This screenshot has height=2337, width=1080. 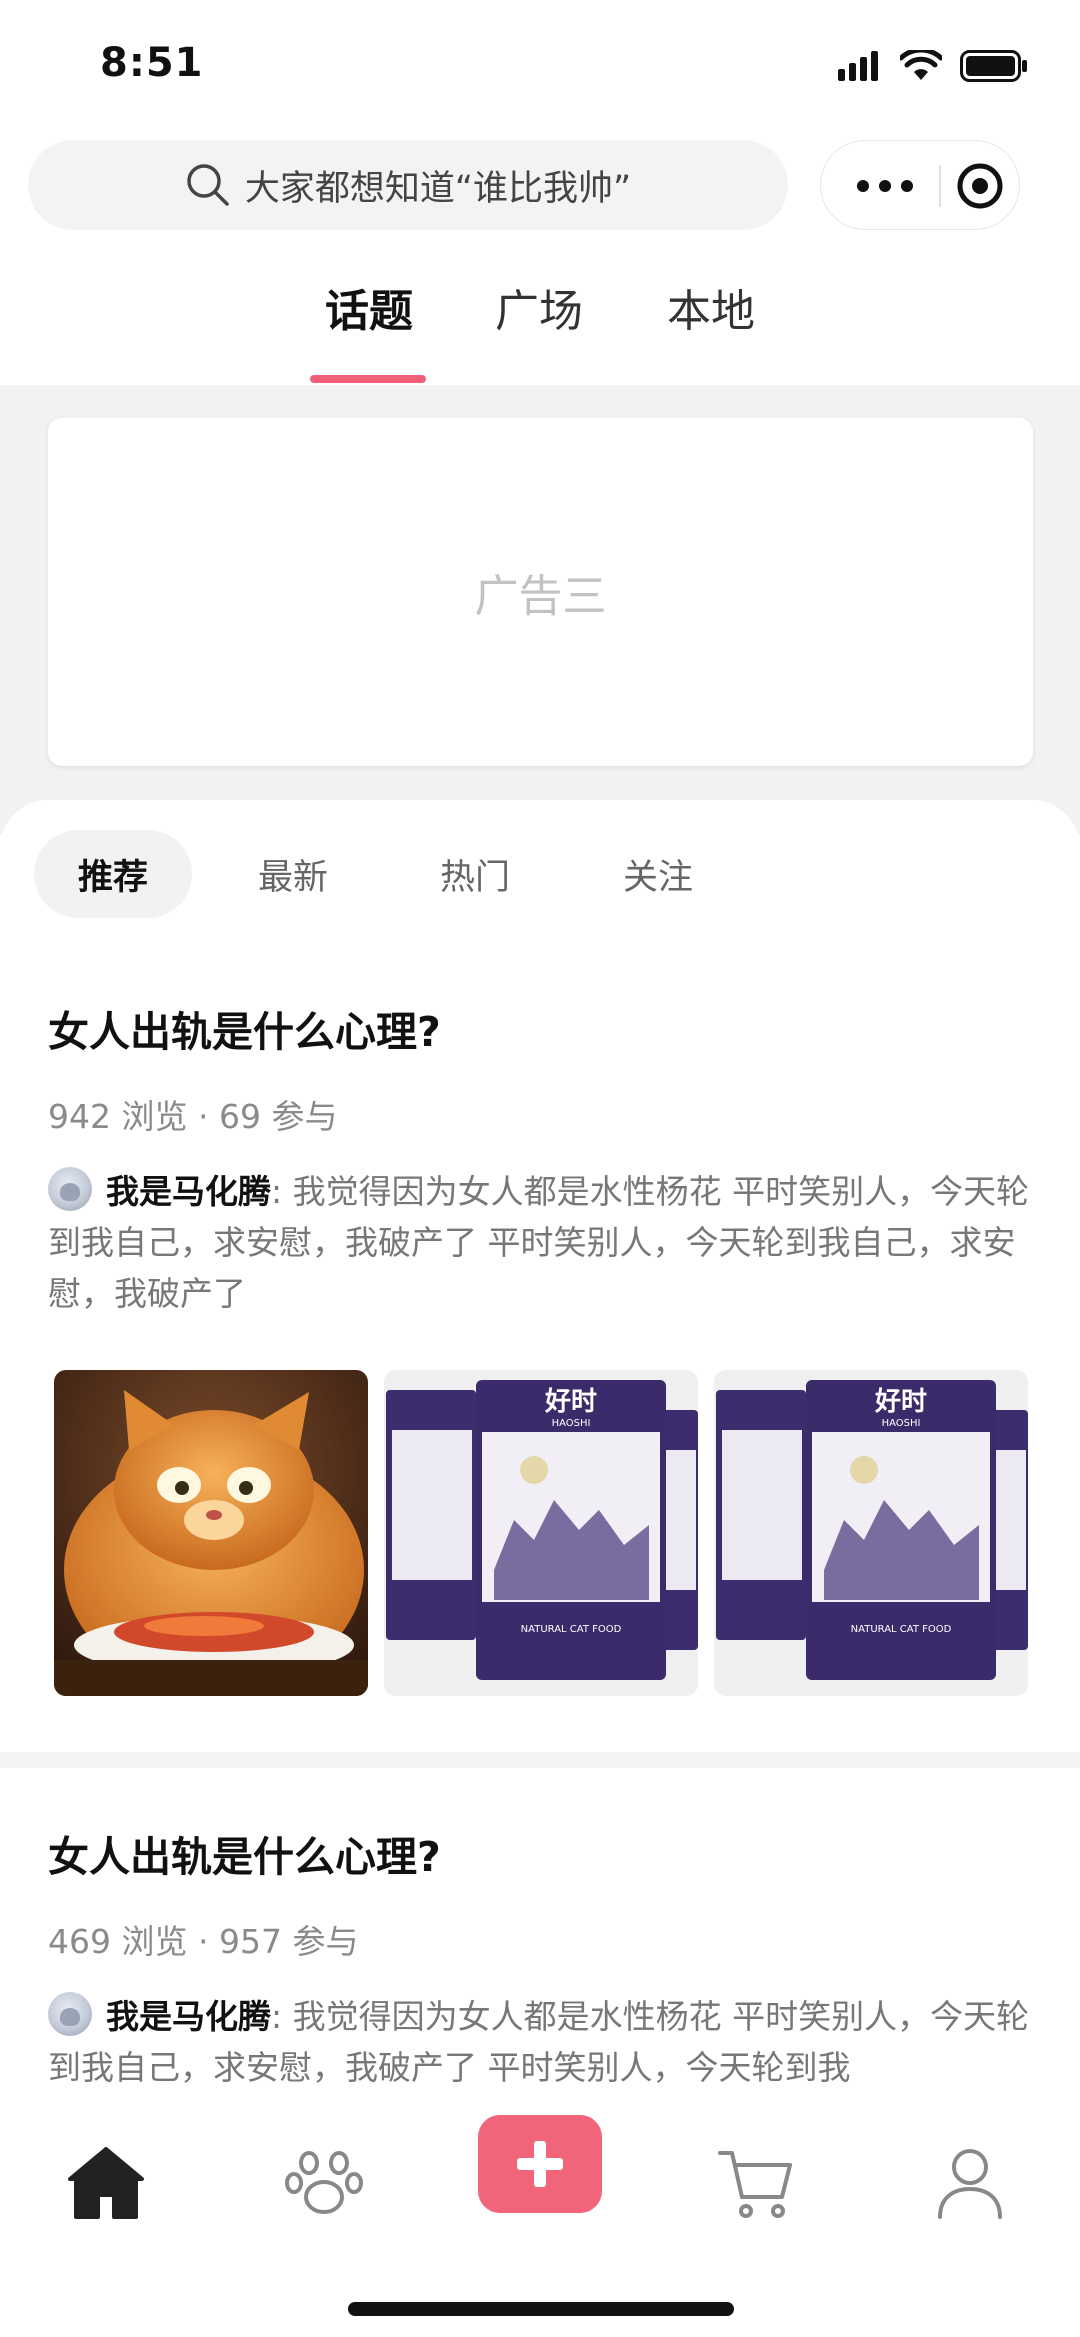 I want to click on ad-banner: 广告三, so click(x=540, y=592).